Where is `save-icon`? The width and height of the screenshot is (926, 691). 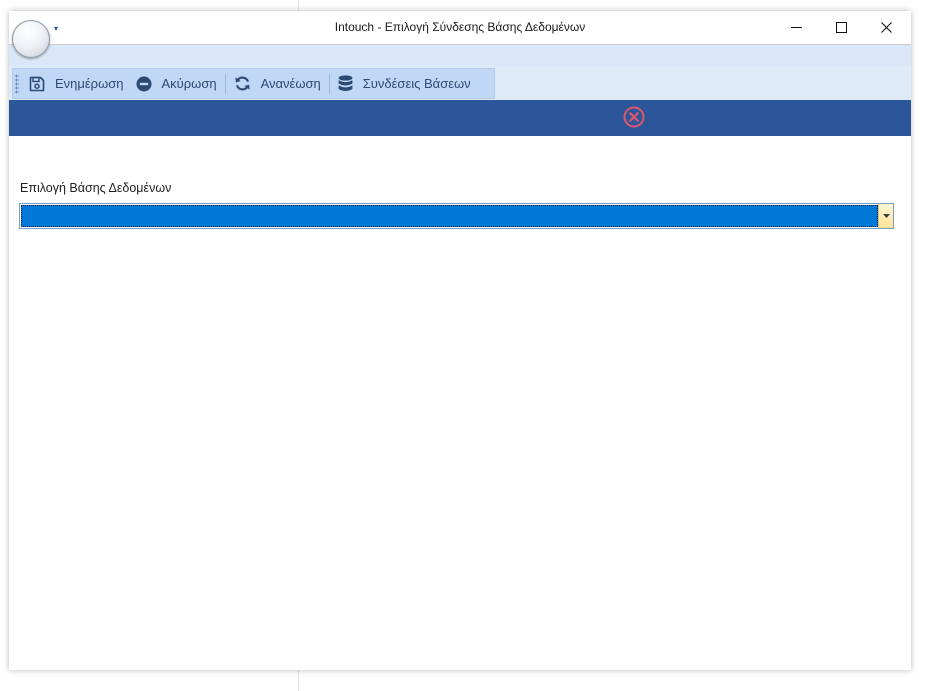 save-icon is located at coordinates (37, 83).